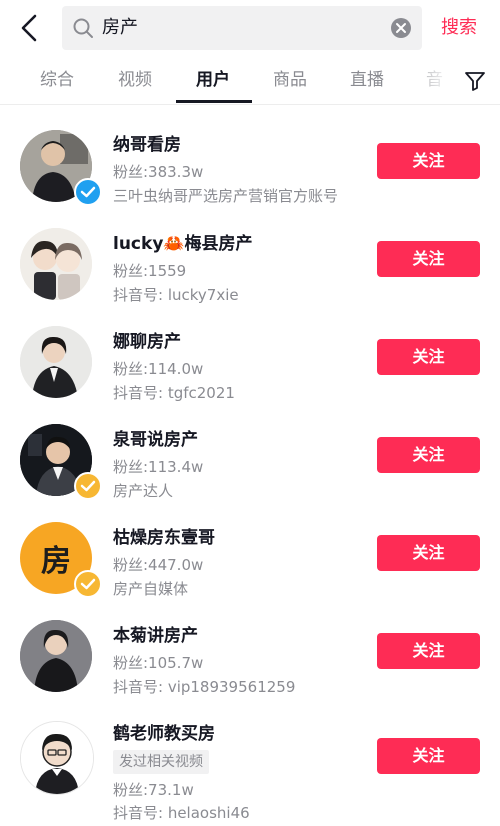 The height and width of the screenshot is (826, 500). I want to click on tab-live: 直播, so click(367, 80).